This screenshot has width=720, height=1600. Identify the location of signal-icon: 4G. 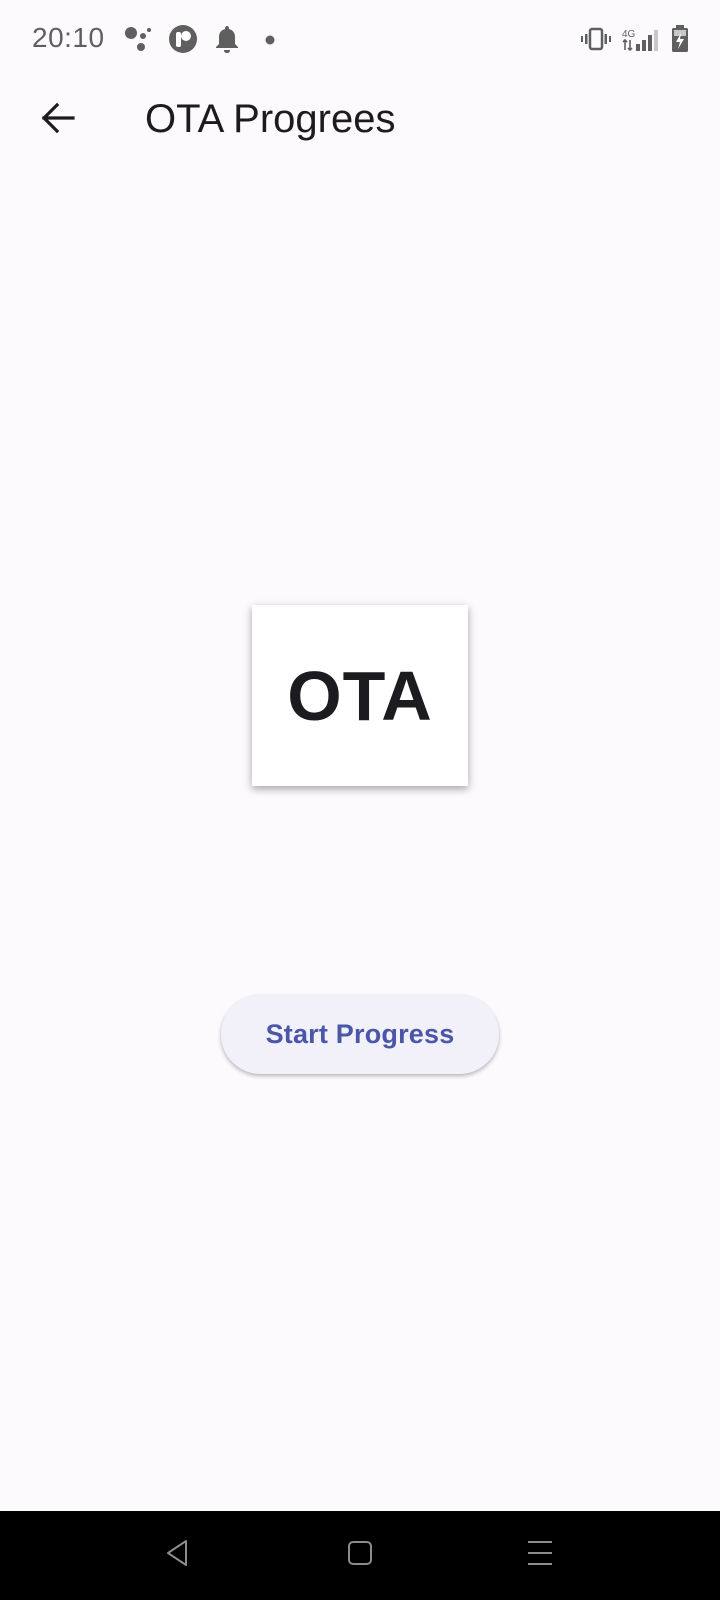
(642, 44).